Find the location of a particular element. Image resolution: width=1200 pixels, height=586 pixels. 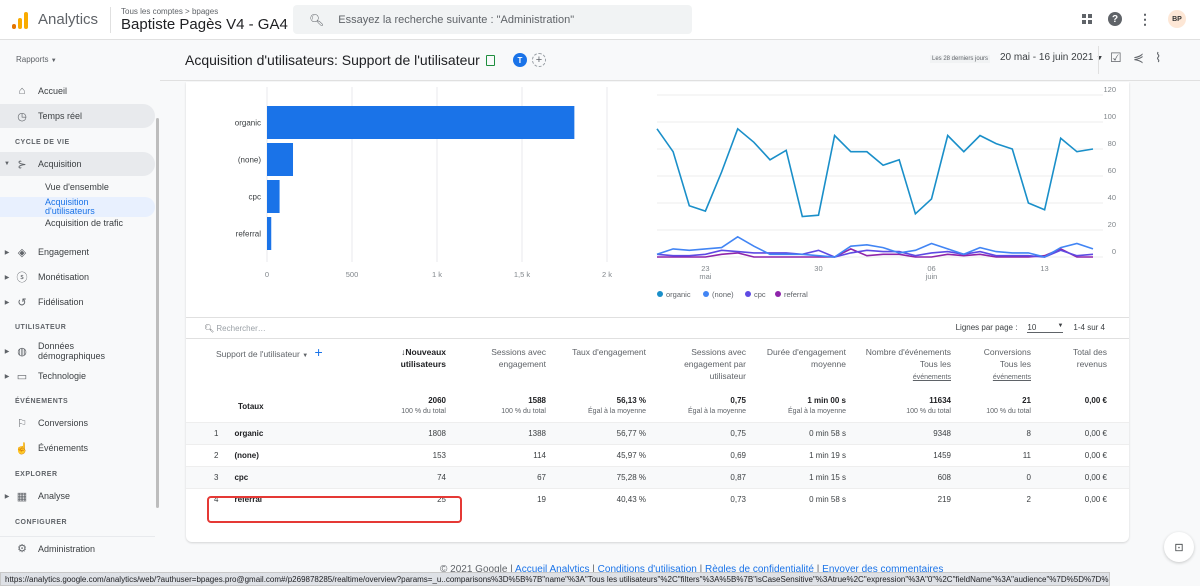

customize-report-icon: ☑ is located at coordinates (1116, 58).